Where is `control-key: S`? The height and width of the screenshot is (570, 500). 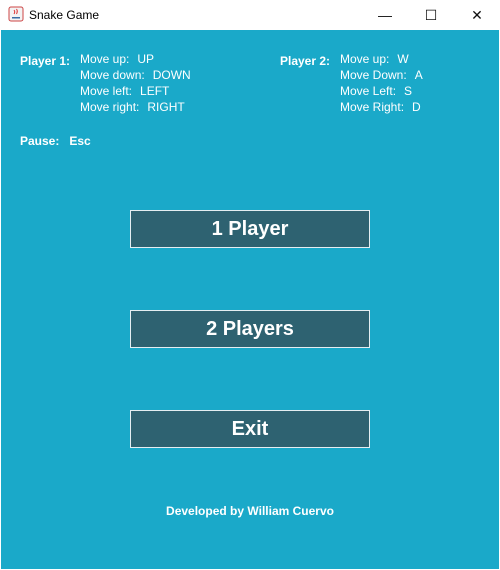
control-key: S is located at coordinates (408, 91).